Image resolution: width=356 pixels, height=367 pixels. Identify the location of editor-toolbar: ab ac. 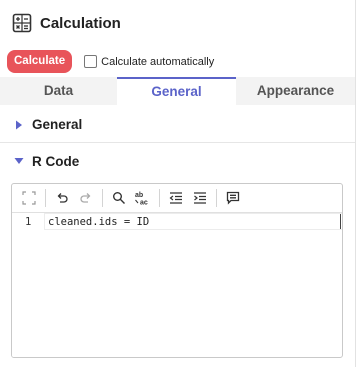
(177, 198).